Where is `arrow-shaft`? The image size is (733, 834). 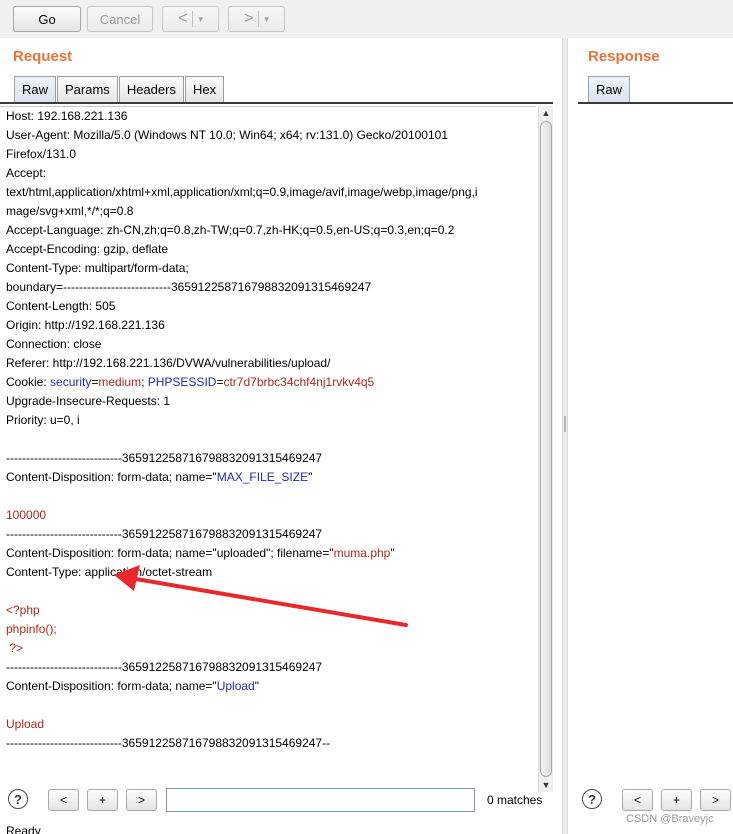 arrow-shaft is located at coordinates (268, 601).